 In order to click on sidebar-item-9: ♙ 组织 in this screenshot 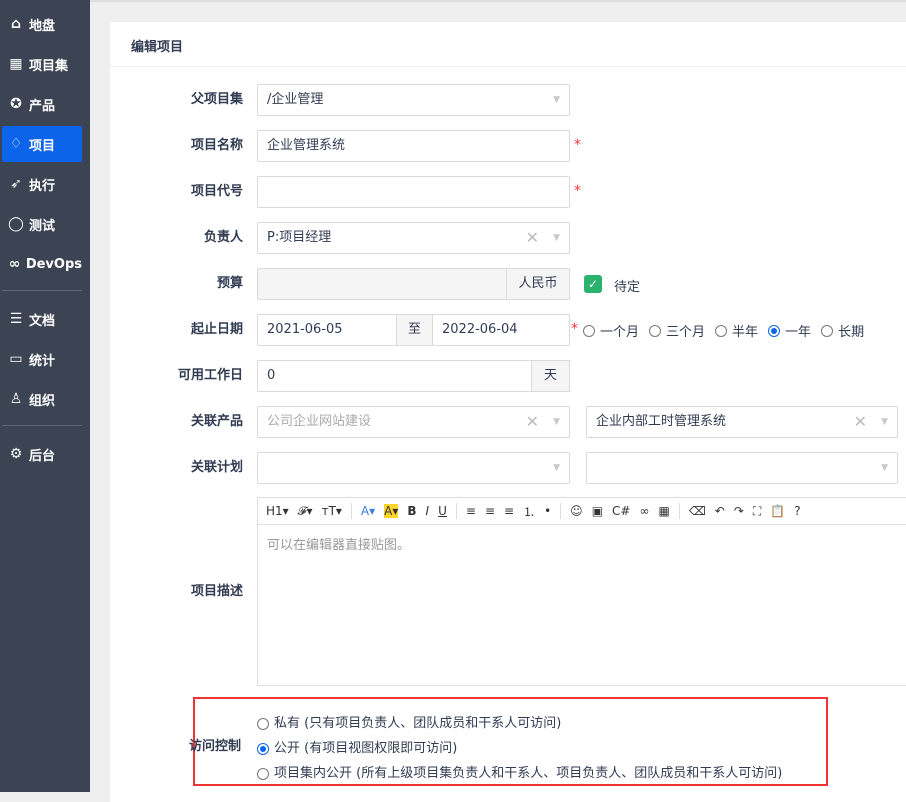, I will do `click(42, 399)`.